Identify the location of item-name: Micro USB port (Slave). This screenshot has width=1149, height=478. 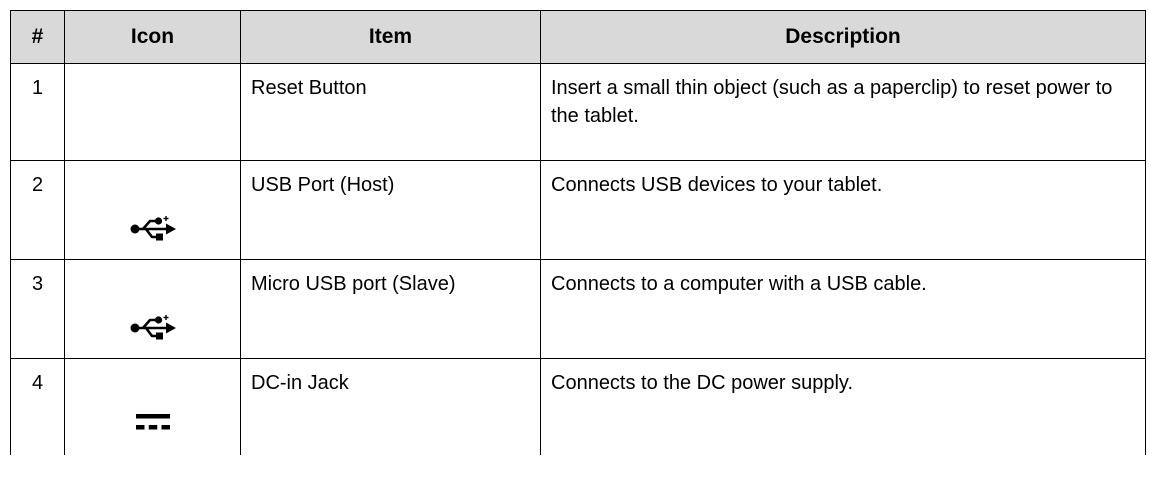
(390, 309).